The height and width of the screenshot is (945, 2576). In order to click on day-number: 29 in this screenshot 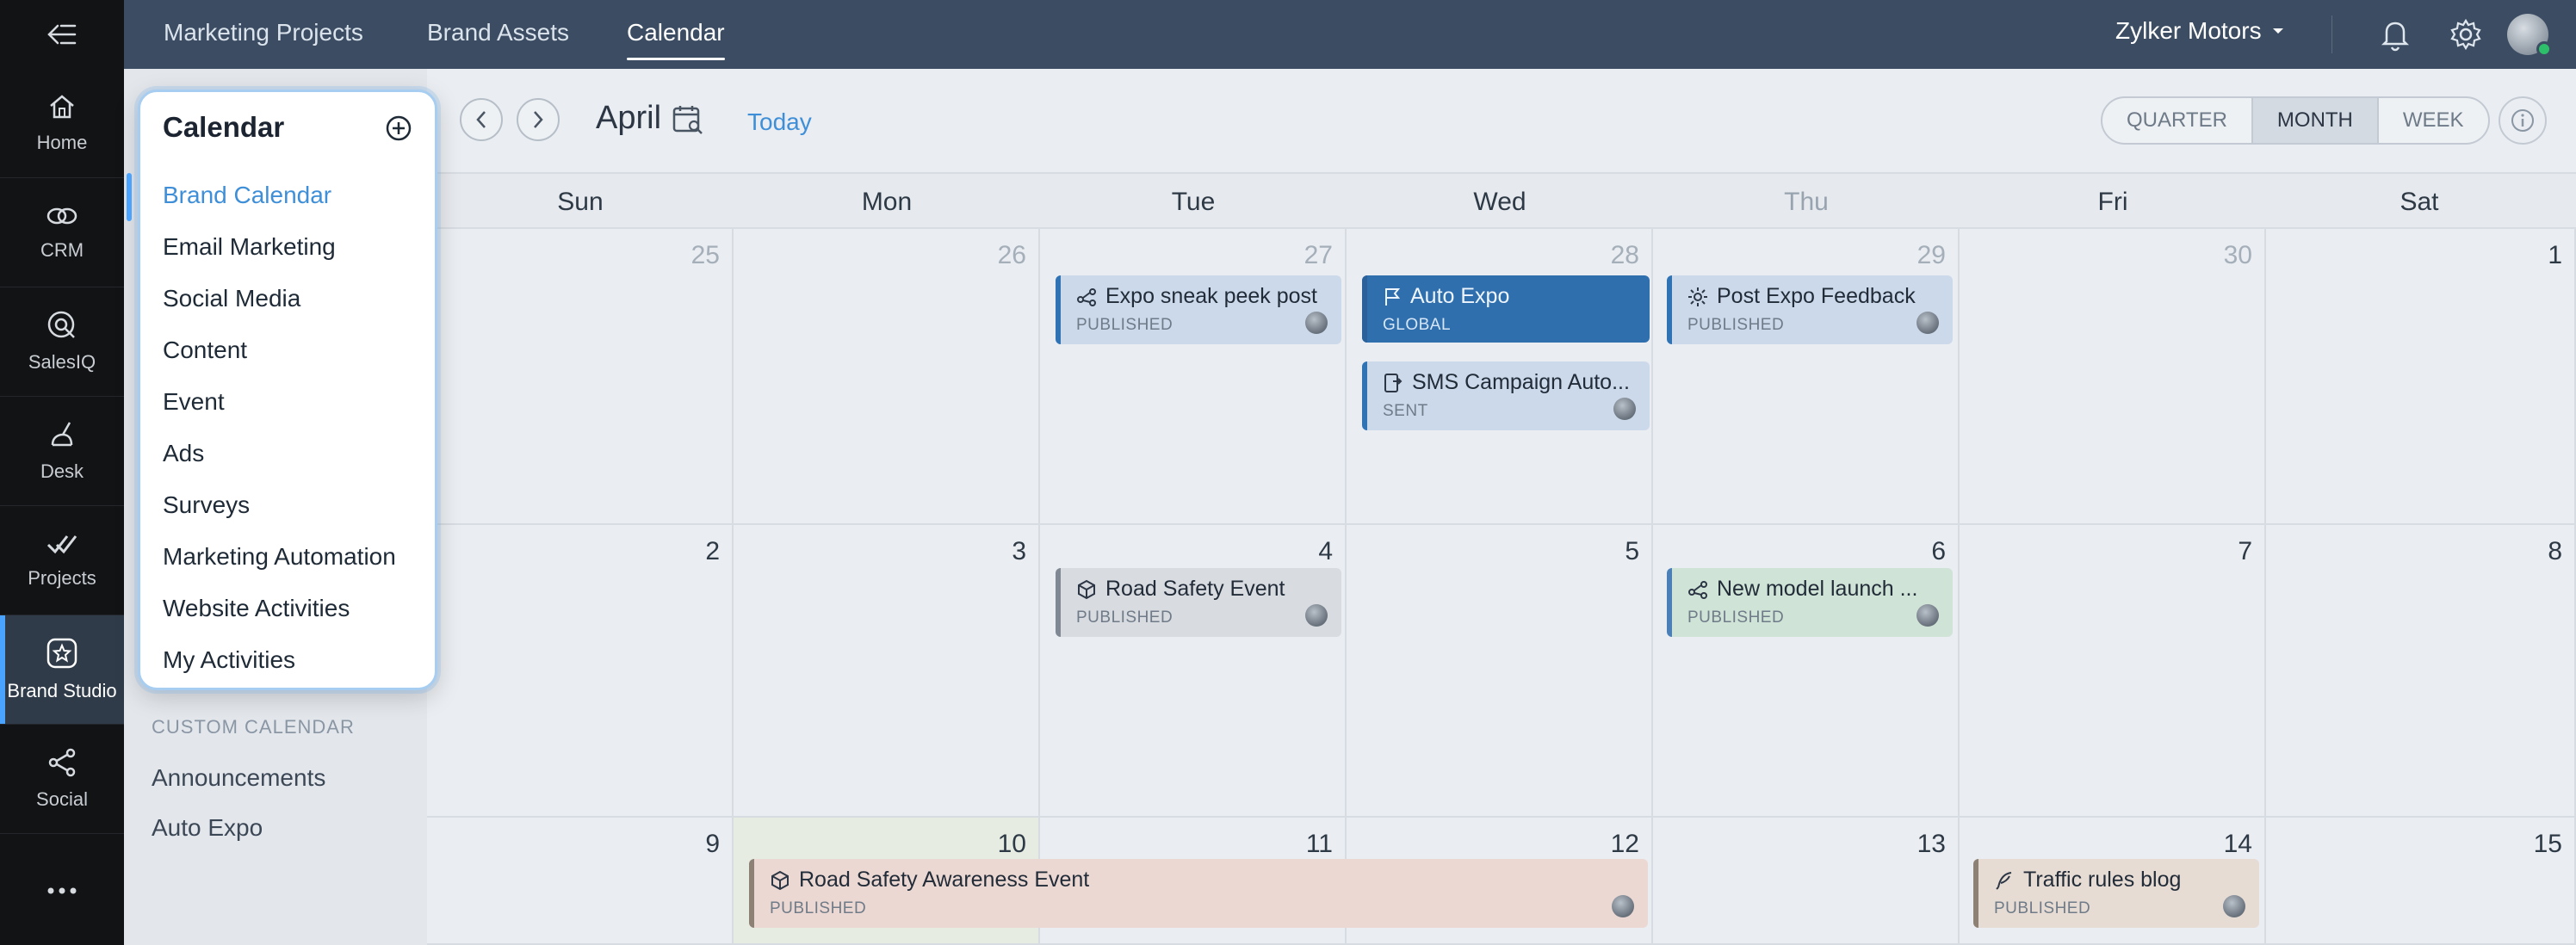, I will do `click(1932, 255)`.